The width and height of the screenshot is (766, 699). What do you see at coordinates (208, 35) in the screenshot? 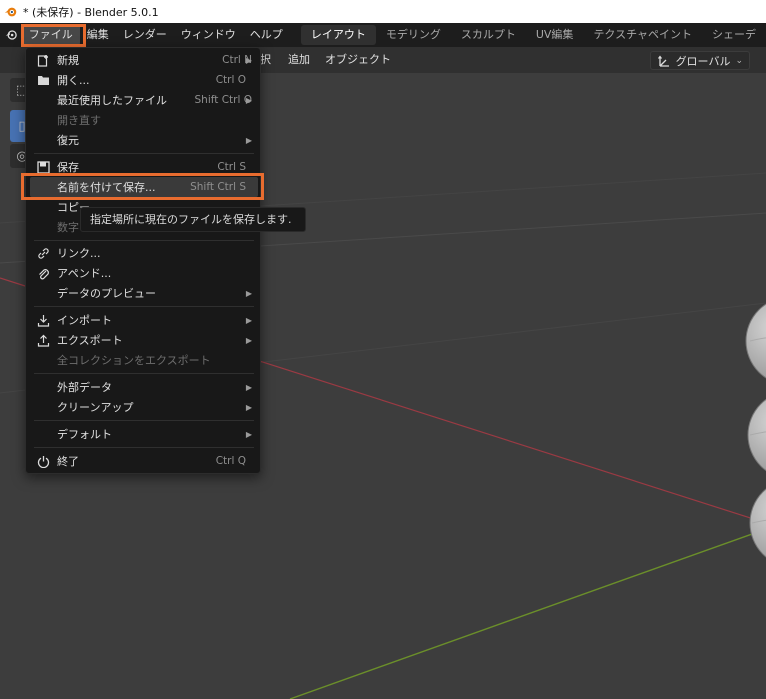
I see `menu-window: ウィンドウ` at bounding box center [208, 35].